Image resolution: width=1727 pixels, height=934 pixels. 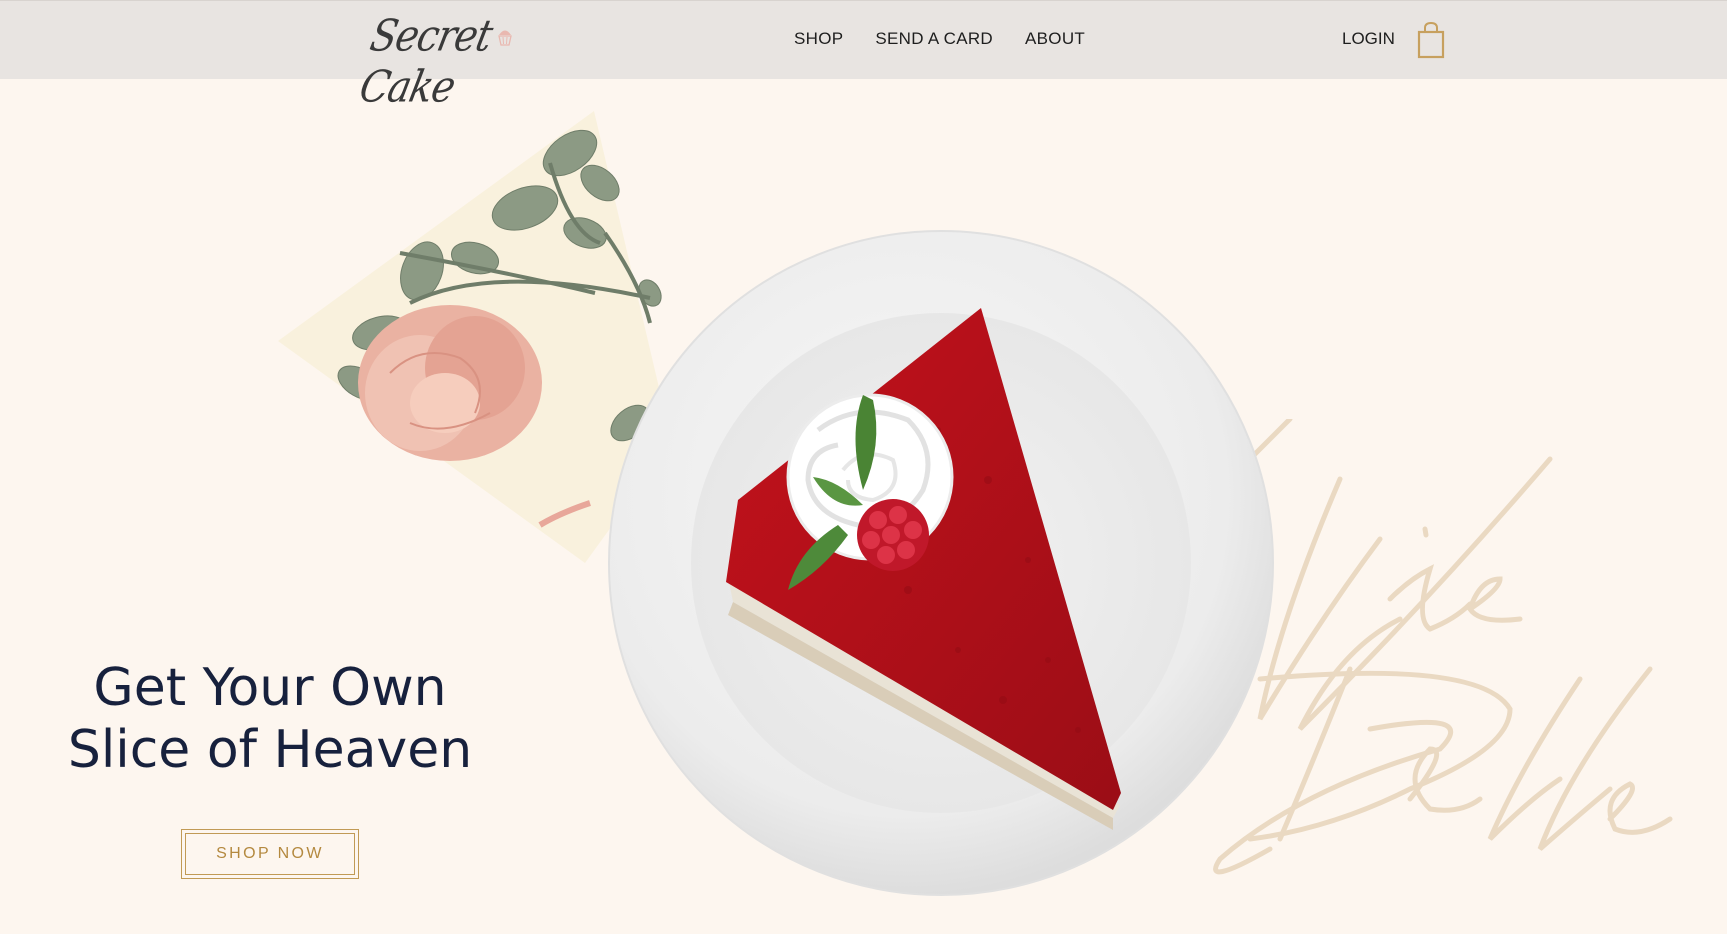 I want to click on top-navigation-bar: Secret Cake SHOP SEND A CARD ABOUT LOGIN, so click(x=863, y=56).